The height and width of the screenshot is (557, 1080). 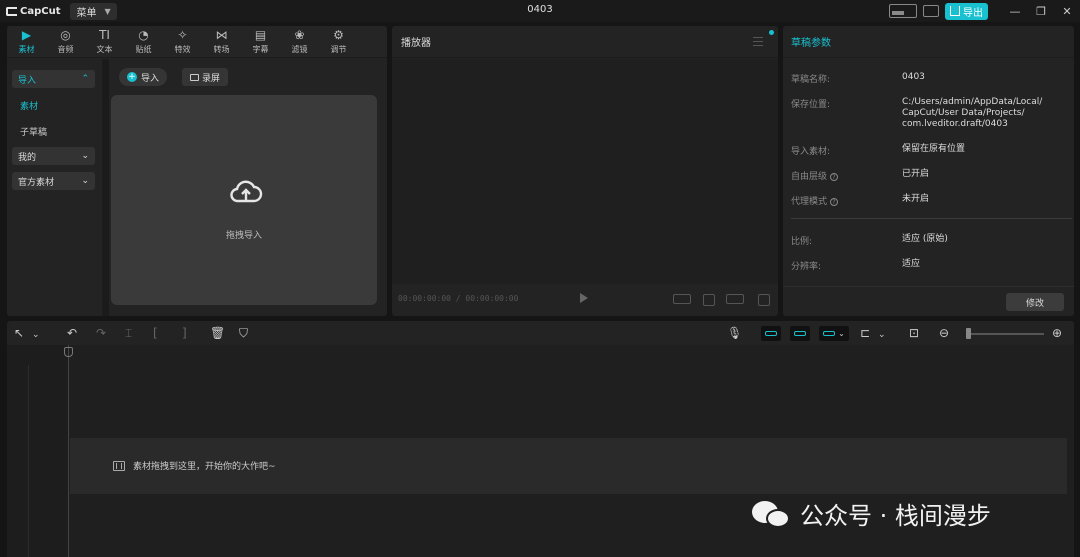 I want to click on export-button: 导出, so click(x=966, y=11).